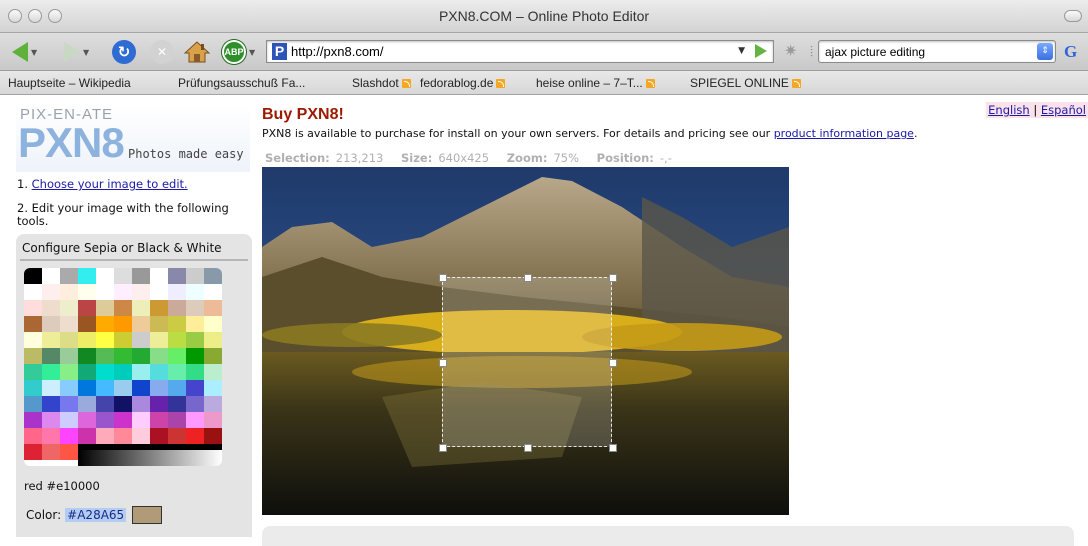 The width and height of the screenshot is (1088, 546). I want to click on lang-espanol-link: Español, so click(1063, 110).